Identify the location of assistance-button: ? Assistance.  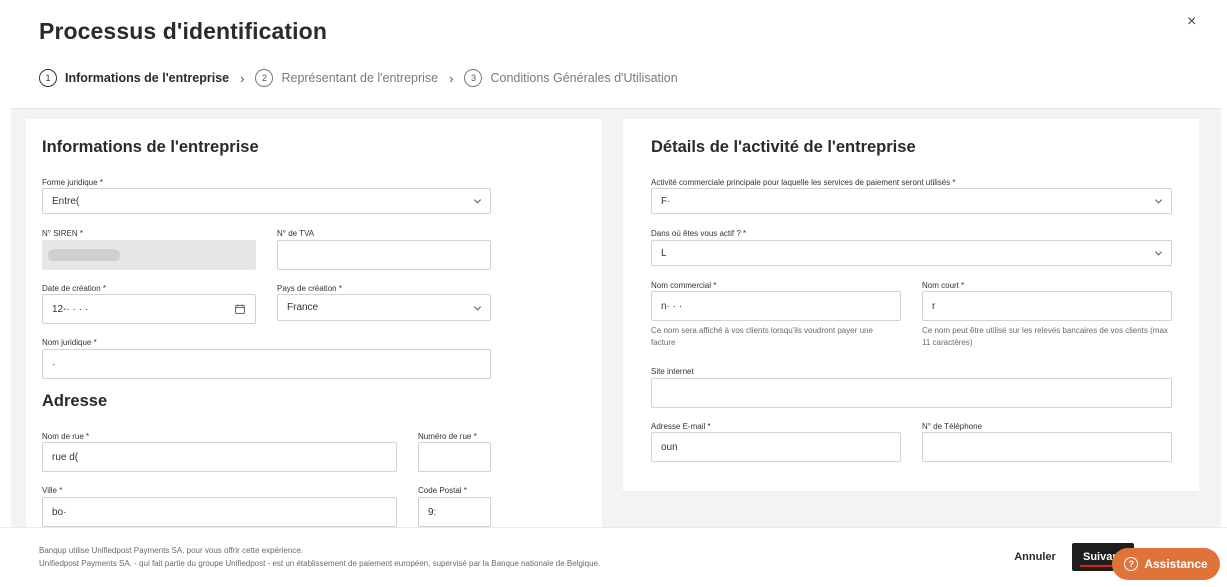
(1166, 564).